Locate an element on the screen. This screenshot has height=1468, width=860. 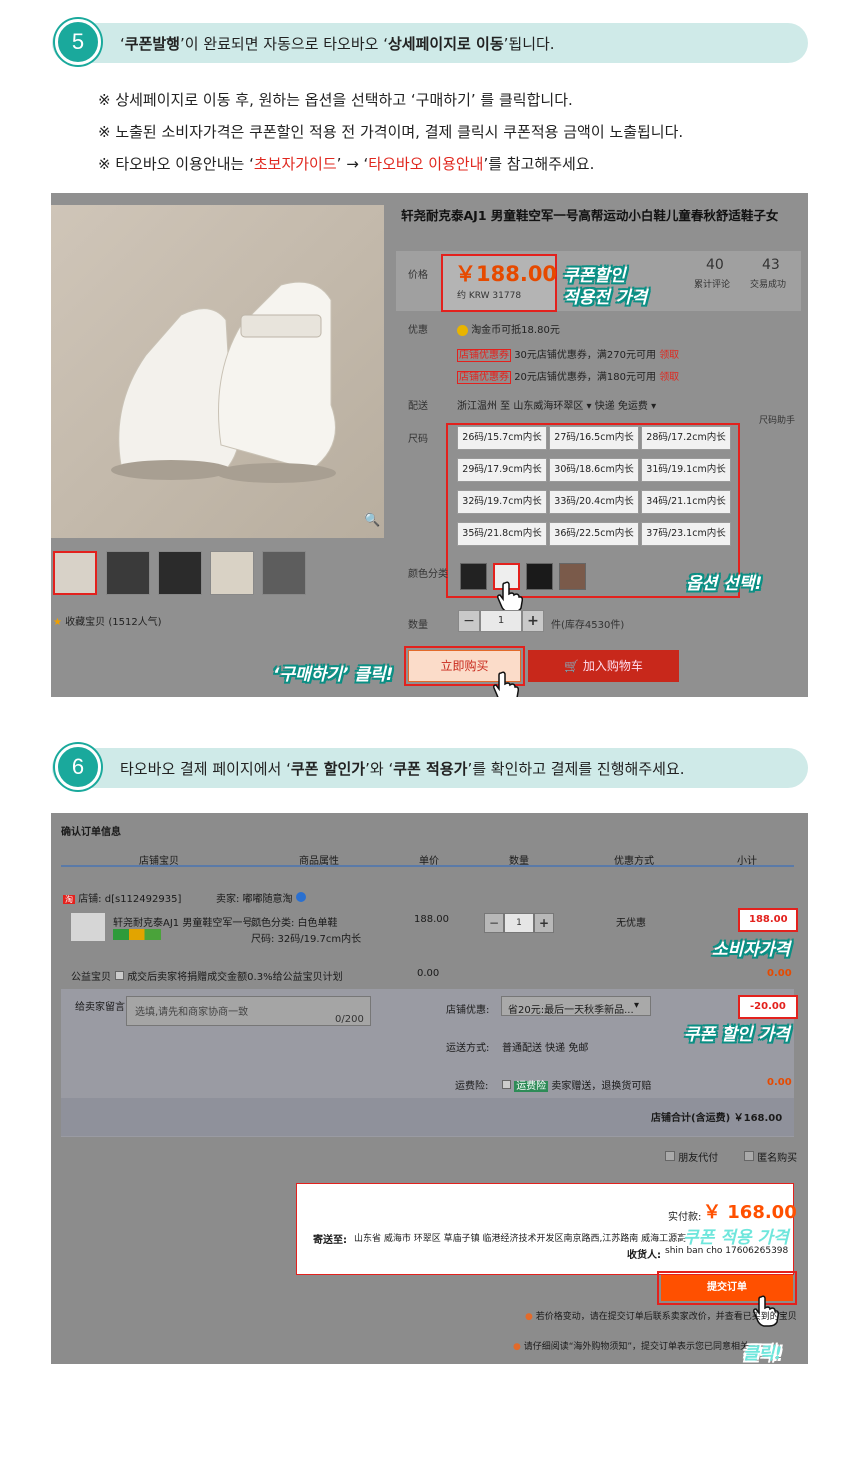
size-option: 31码/19.1cm内长 is located at coordinates (686, 470).